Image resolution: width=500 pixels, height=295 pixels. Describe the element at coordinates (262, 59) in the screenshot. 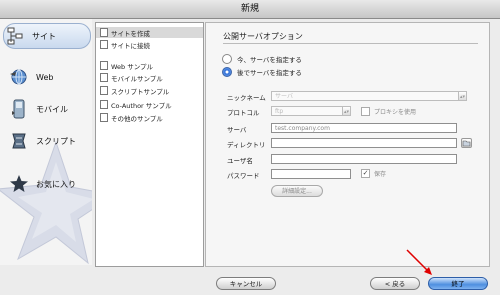

I see `radio-specify-now: 今、サーバを指定する` at that location.